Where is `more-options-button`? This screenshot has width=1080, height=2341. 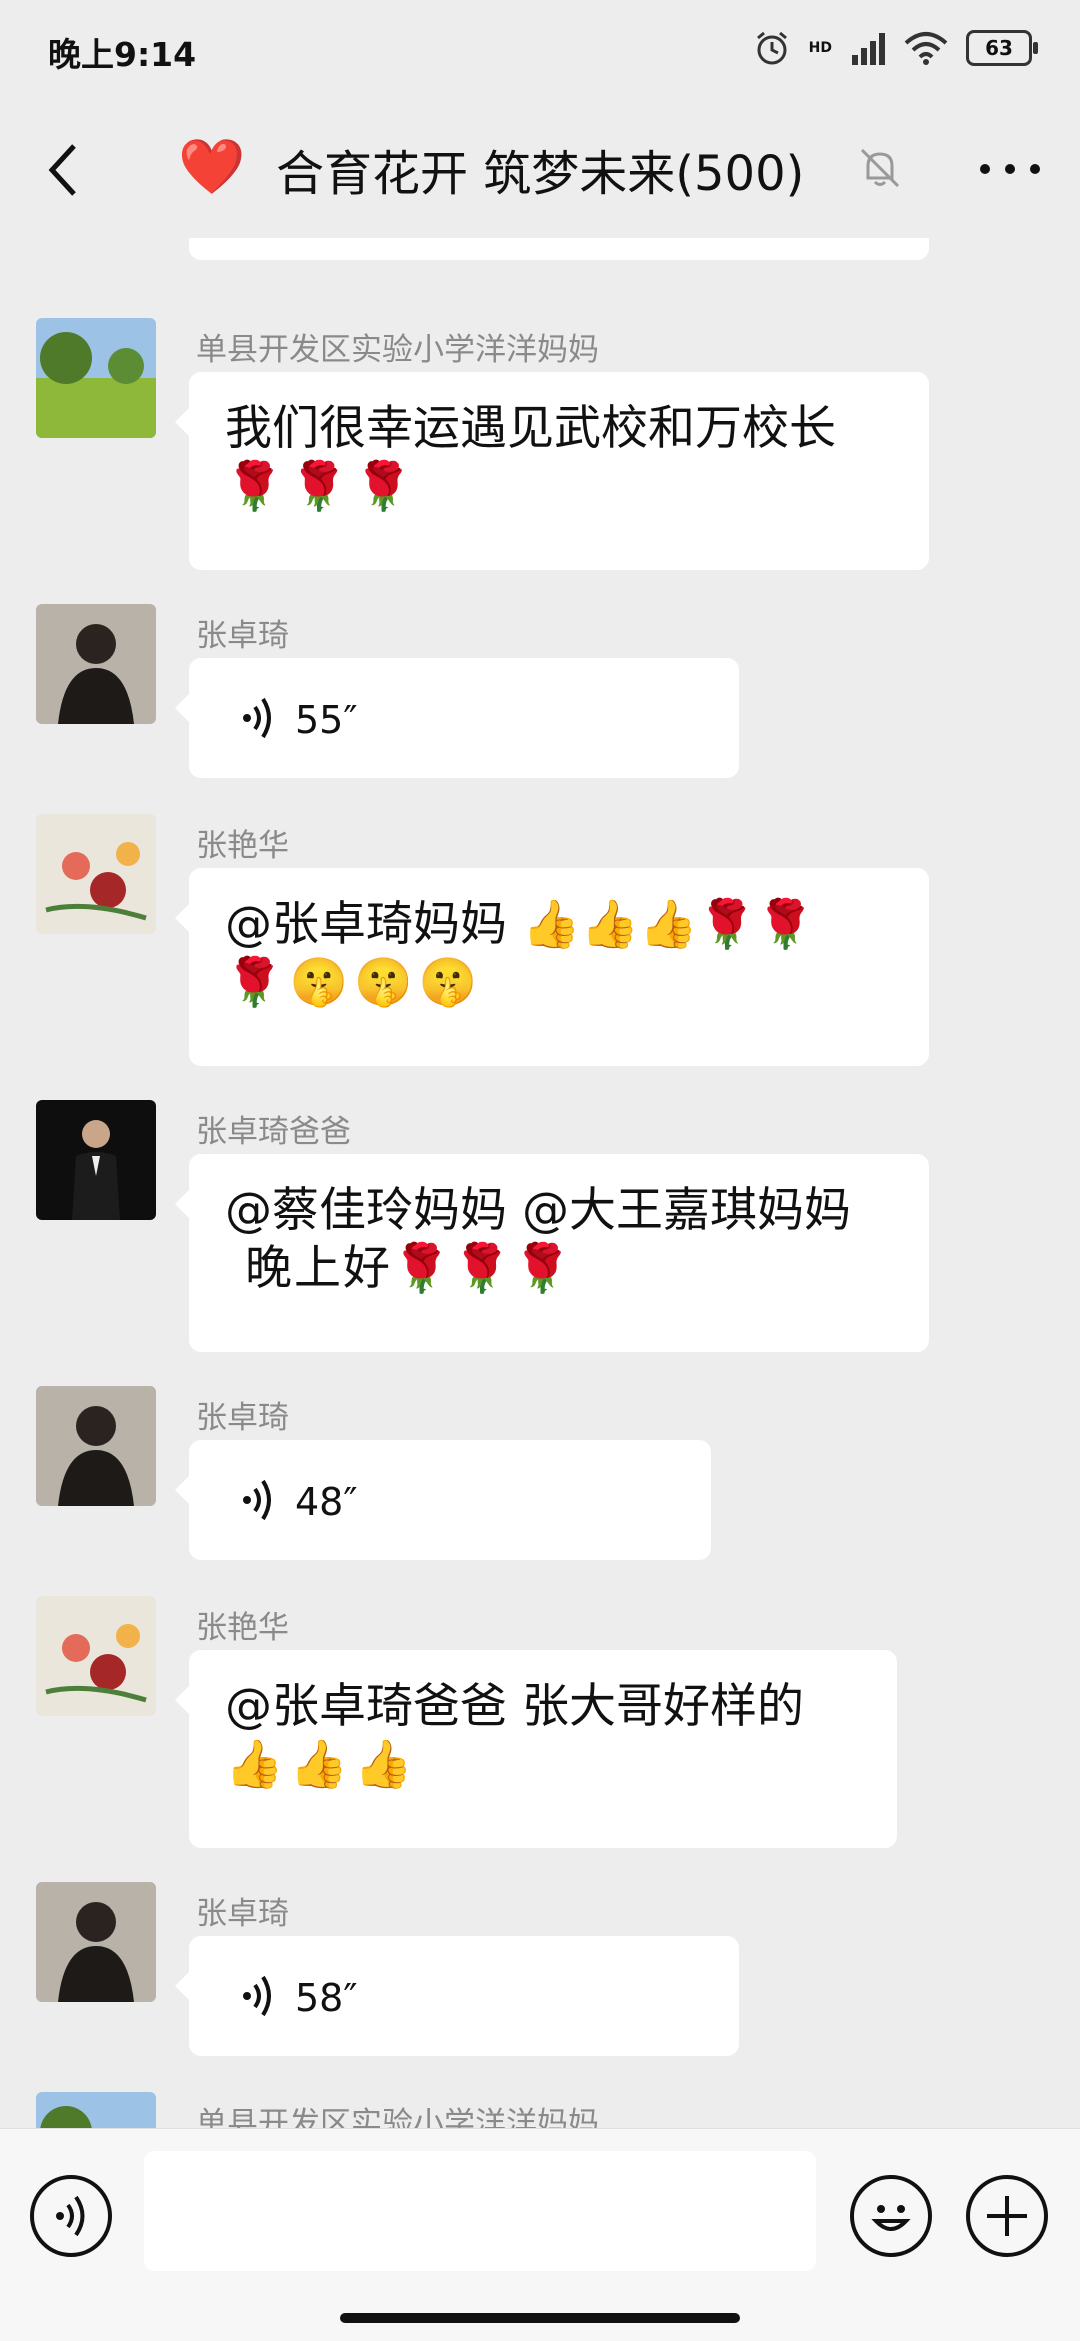
more-options-button is located at coordinates (1010, 169).